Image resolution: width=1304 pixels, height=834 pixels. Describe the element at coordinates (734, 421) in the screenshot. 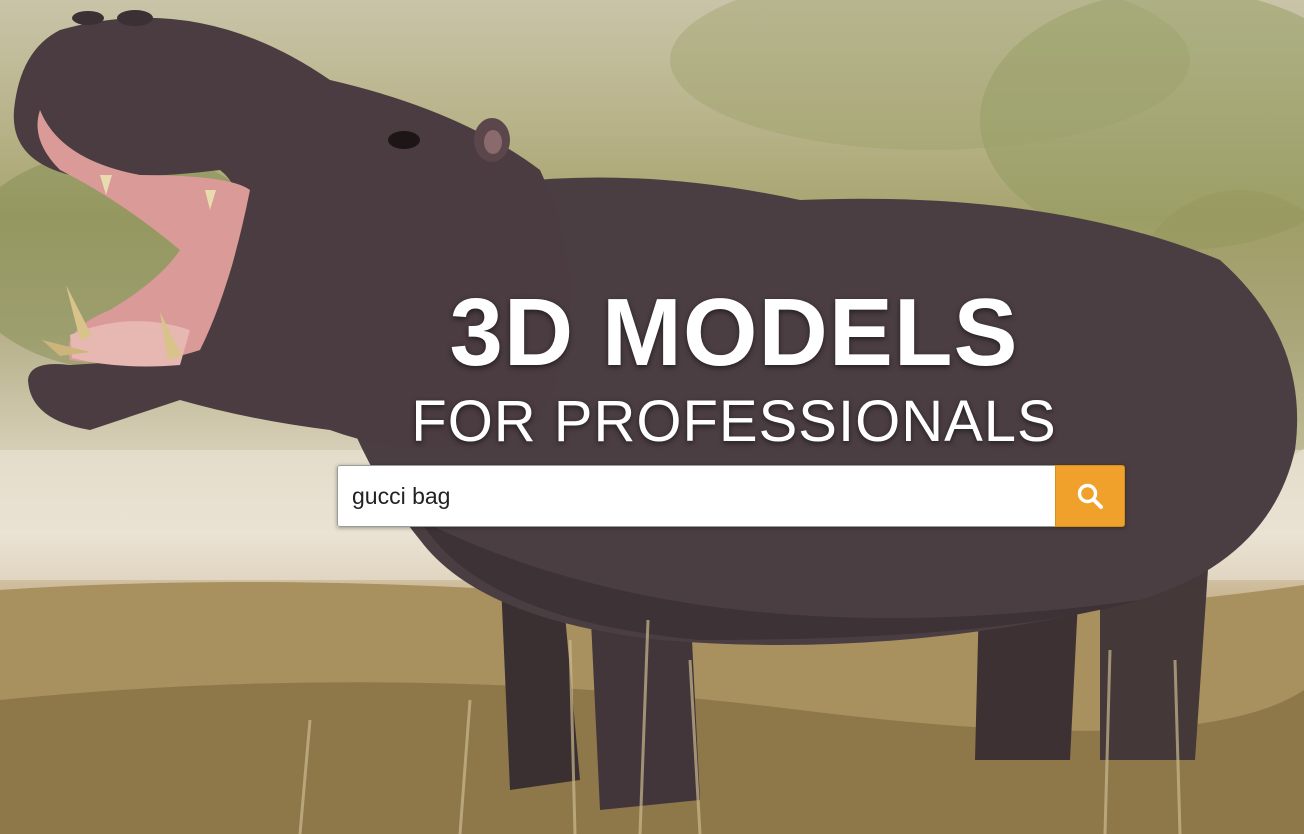

I see `hero-subheadline: FOR PROFESSIONALS` at that location.